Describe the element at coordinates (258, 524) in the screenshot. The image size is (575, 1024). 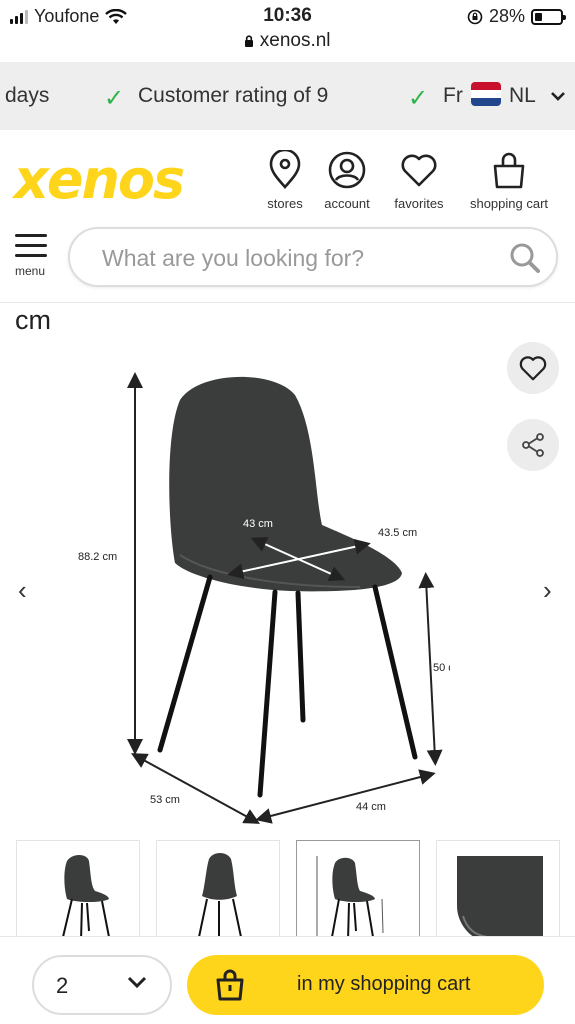
I see `seat-width-label: 43 cm` at that location.